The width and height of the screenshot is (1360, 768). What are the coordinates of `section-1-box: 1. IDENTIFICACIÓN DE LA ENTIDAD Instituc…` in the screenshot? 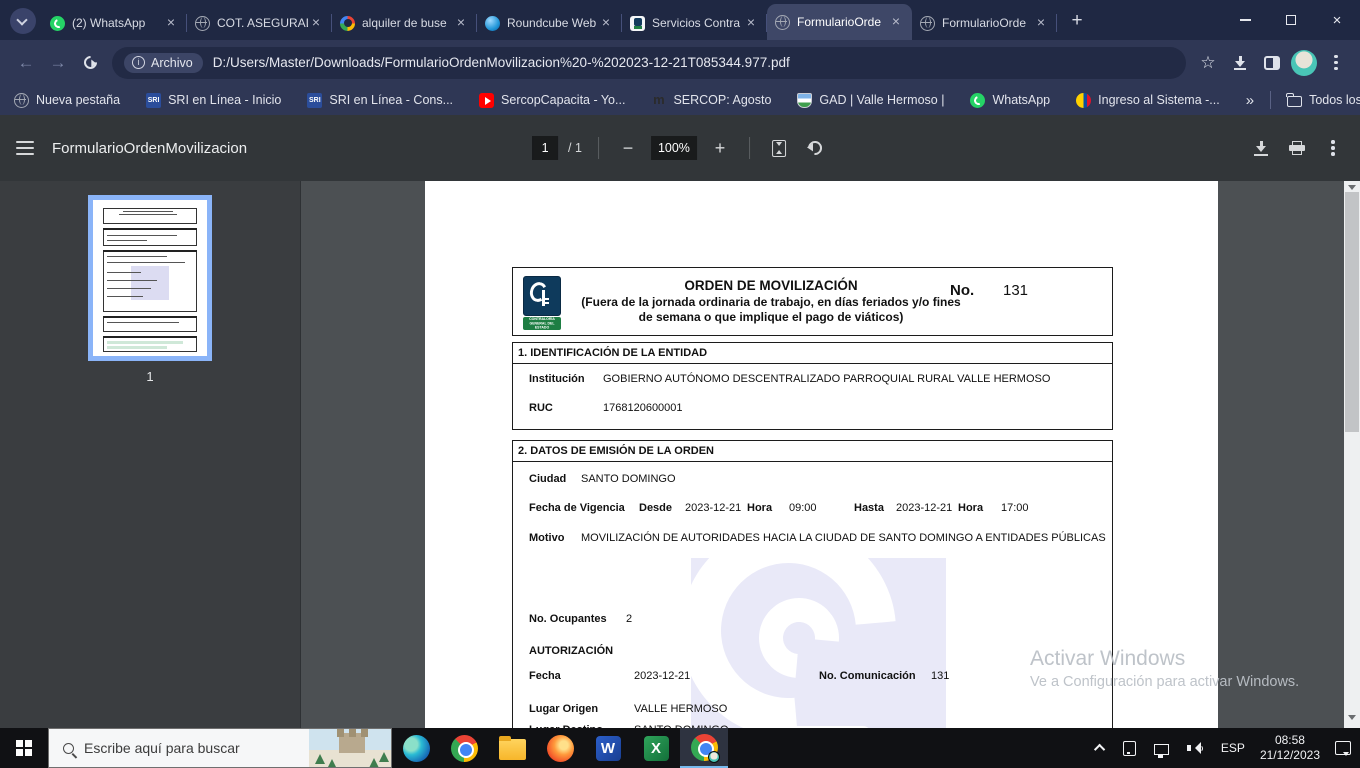 It's located at (812, 386).